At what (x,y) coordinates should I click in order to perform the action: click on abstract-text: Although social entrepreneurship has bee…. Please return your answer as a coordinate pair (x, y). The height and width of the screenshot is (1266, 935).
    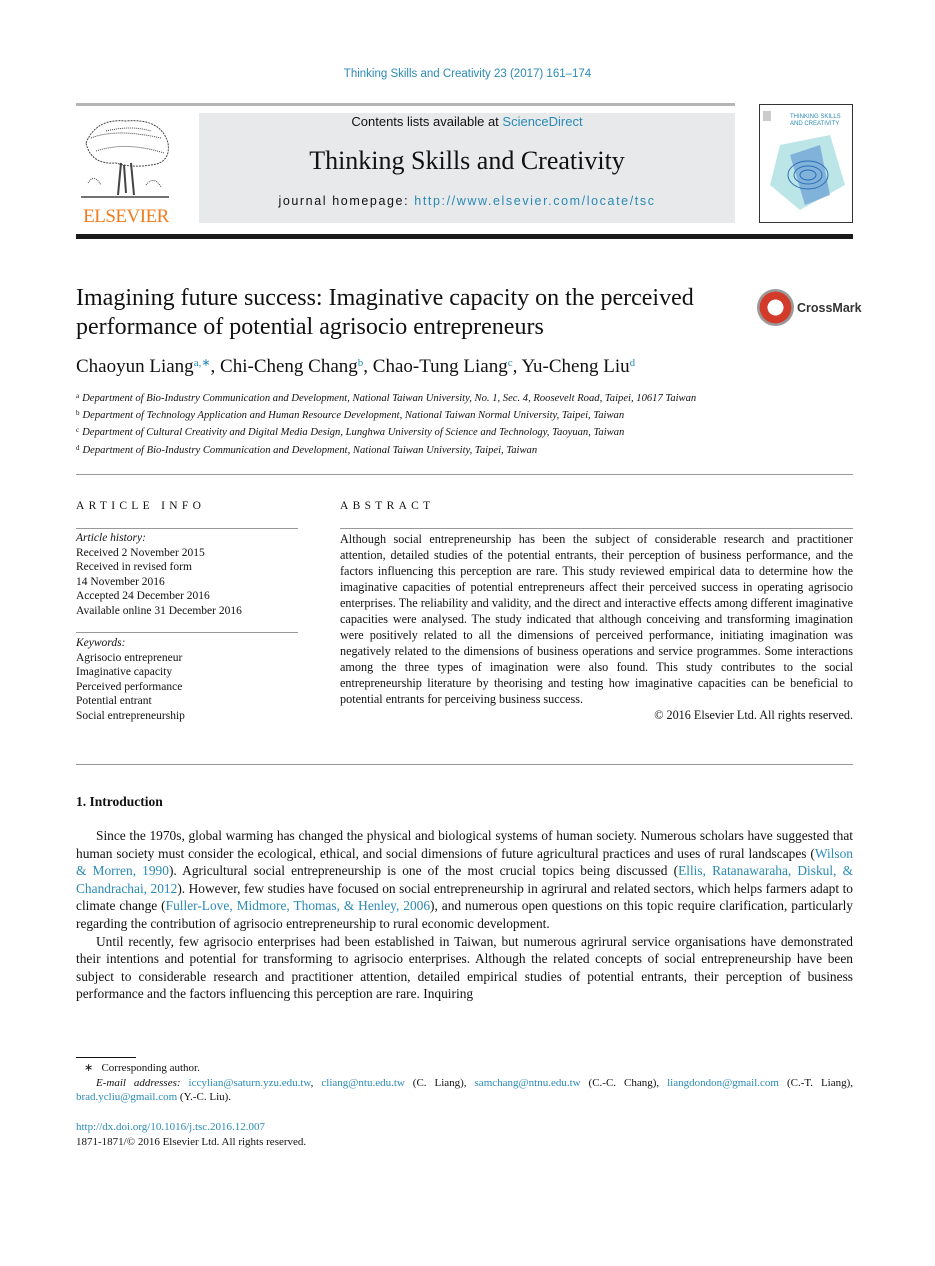
    Looking at the image, I should click on (596, 619).